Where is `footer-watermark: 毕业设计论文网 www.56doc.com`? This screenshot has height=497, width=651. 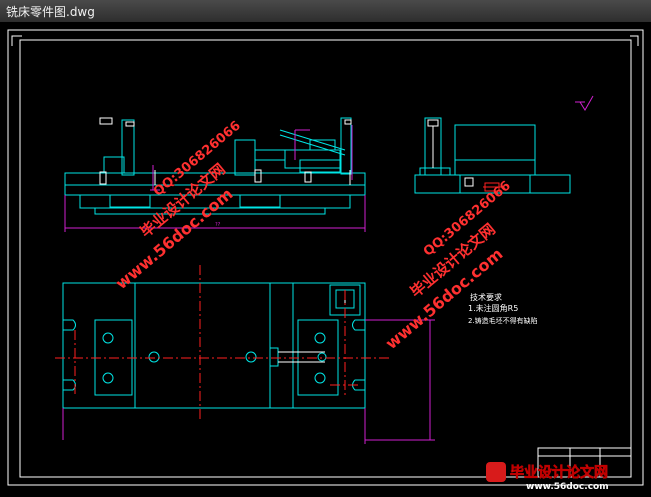 footer-watermark: 毕业设计论文网 www.56doc.com is located at coordinates (547, 477).